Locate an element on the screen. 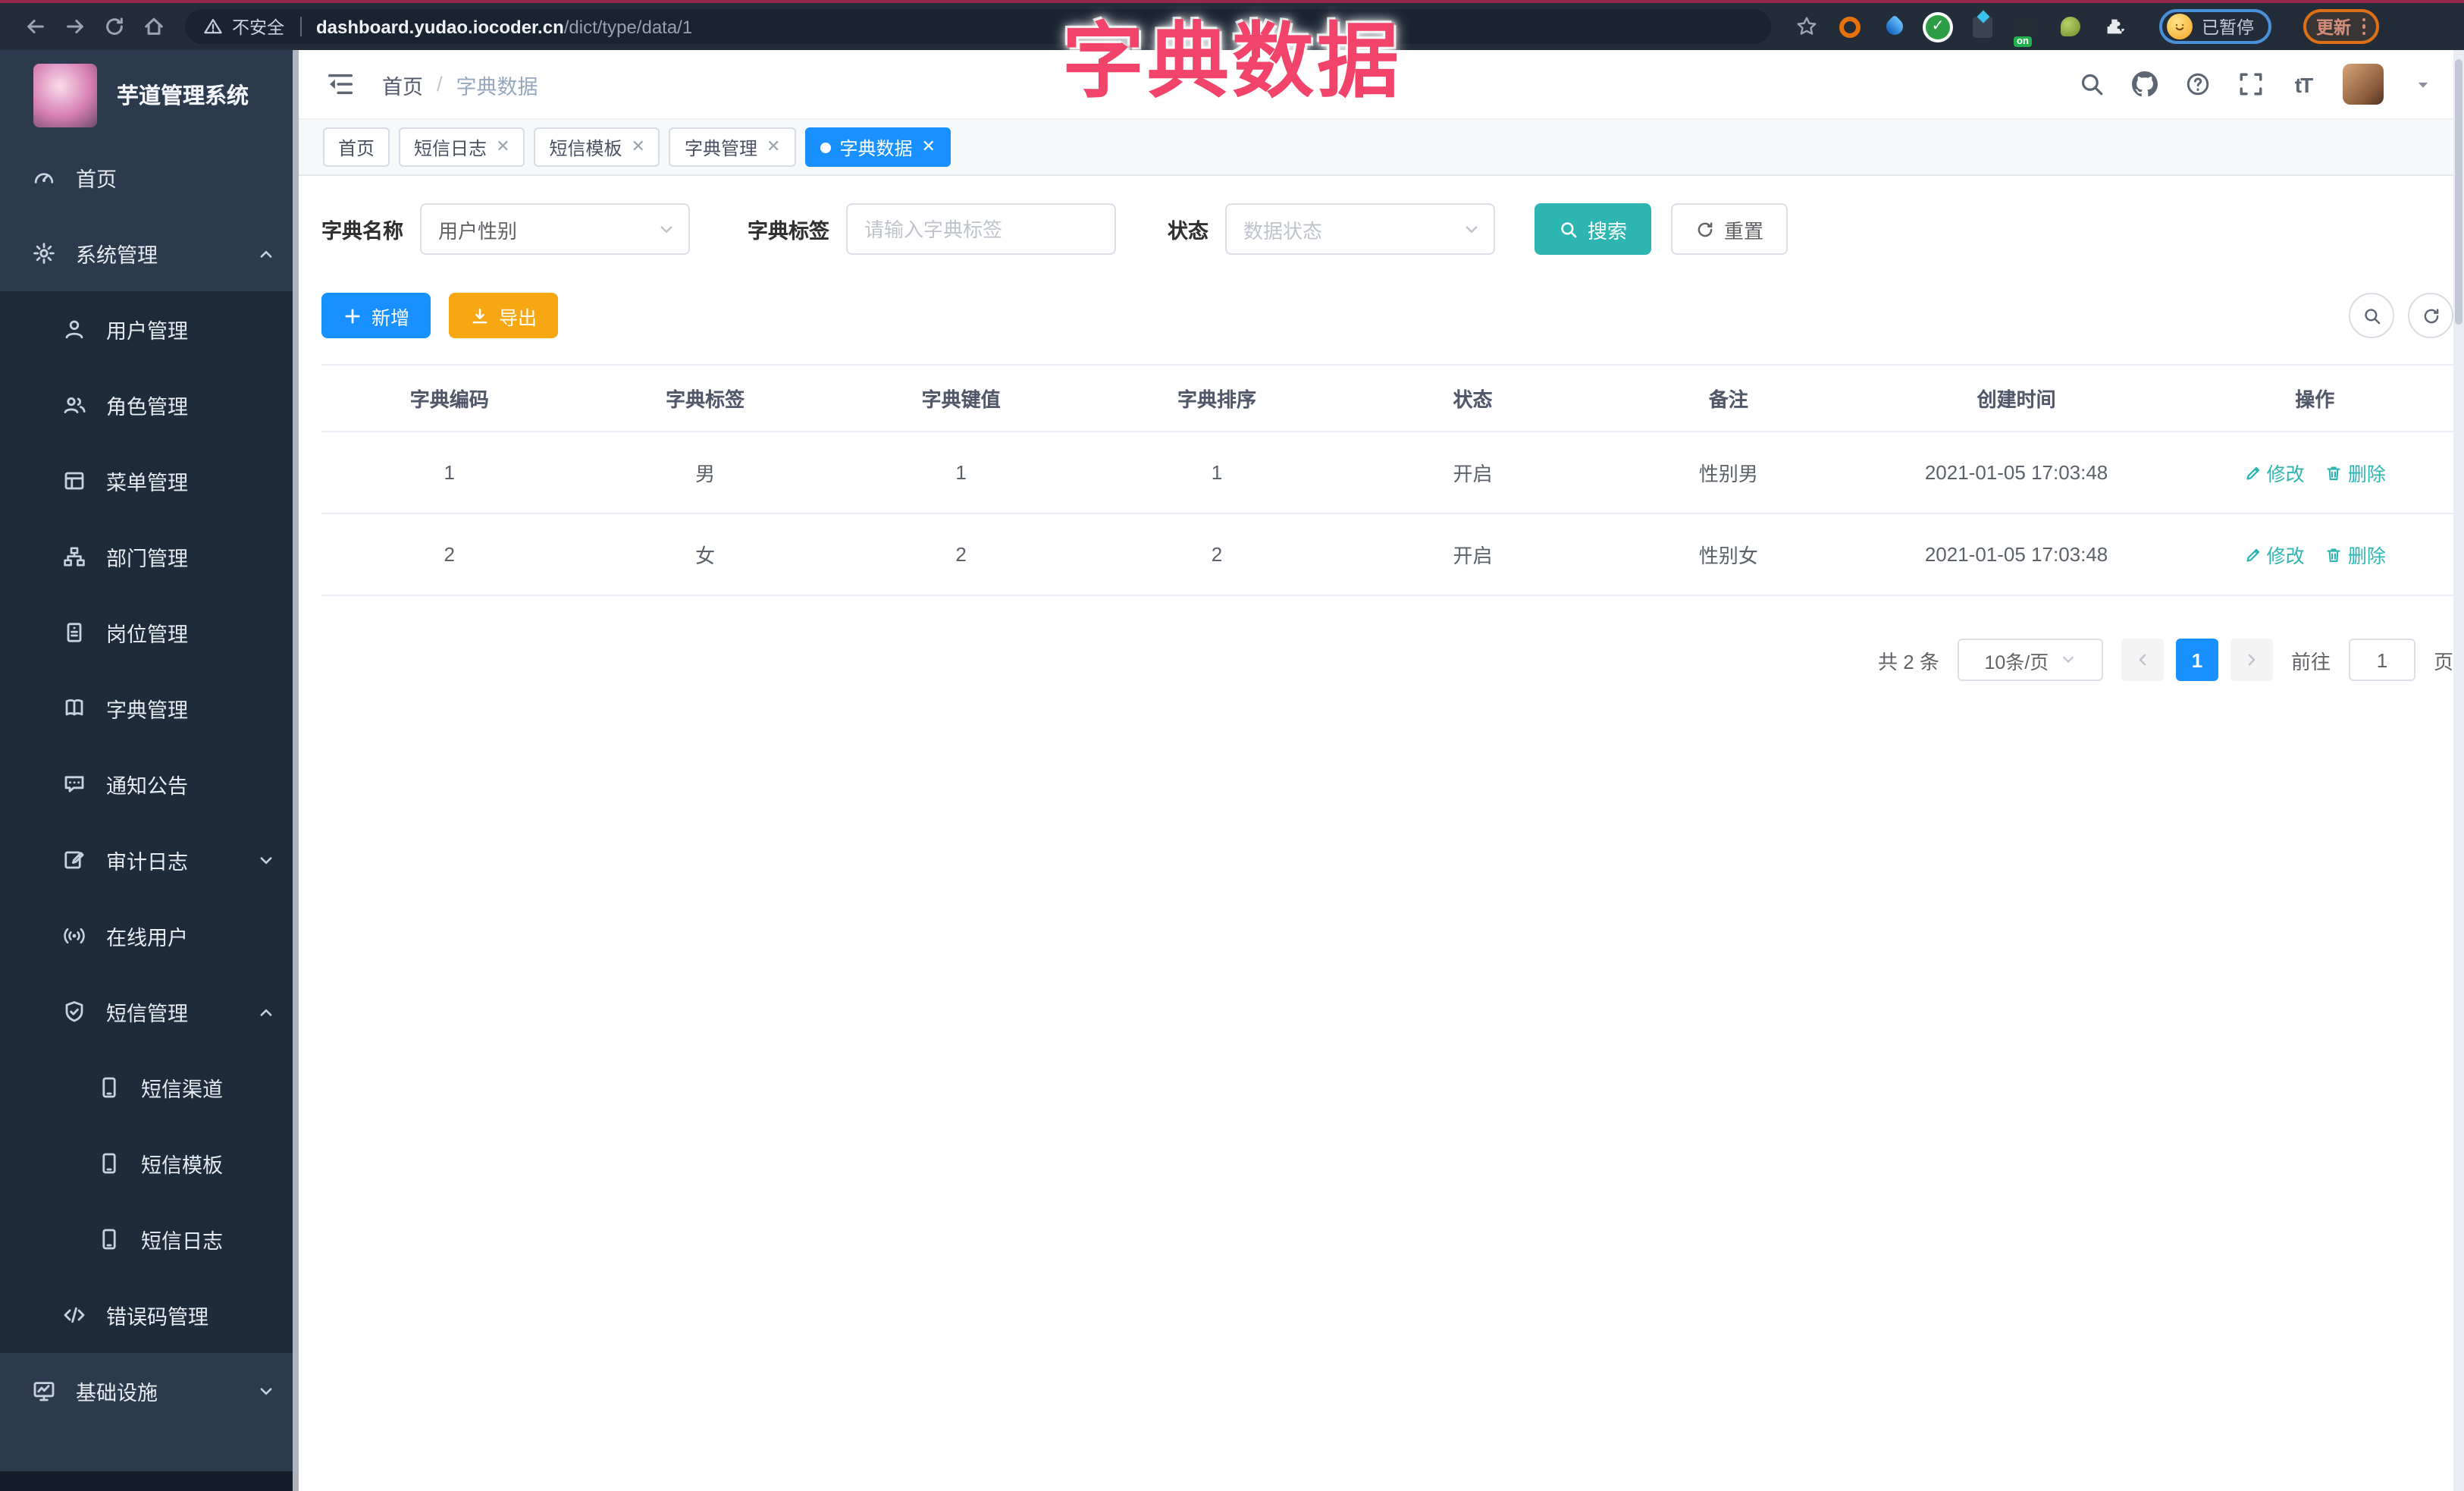 The image size is (2464, 1491). breadcrumb-home: 首页 is located at coordinates (402, 84).